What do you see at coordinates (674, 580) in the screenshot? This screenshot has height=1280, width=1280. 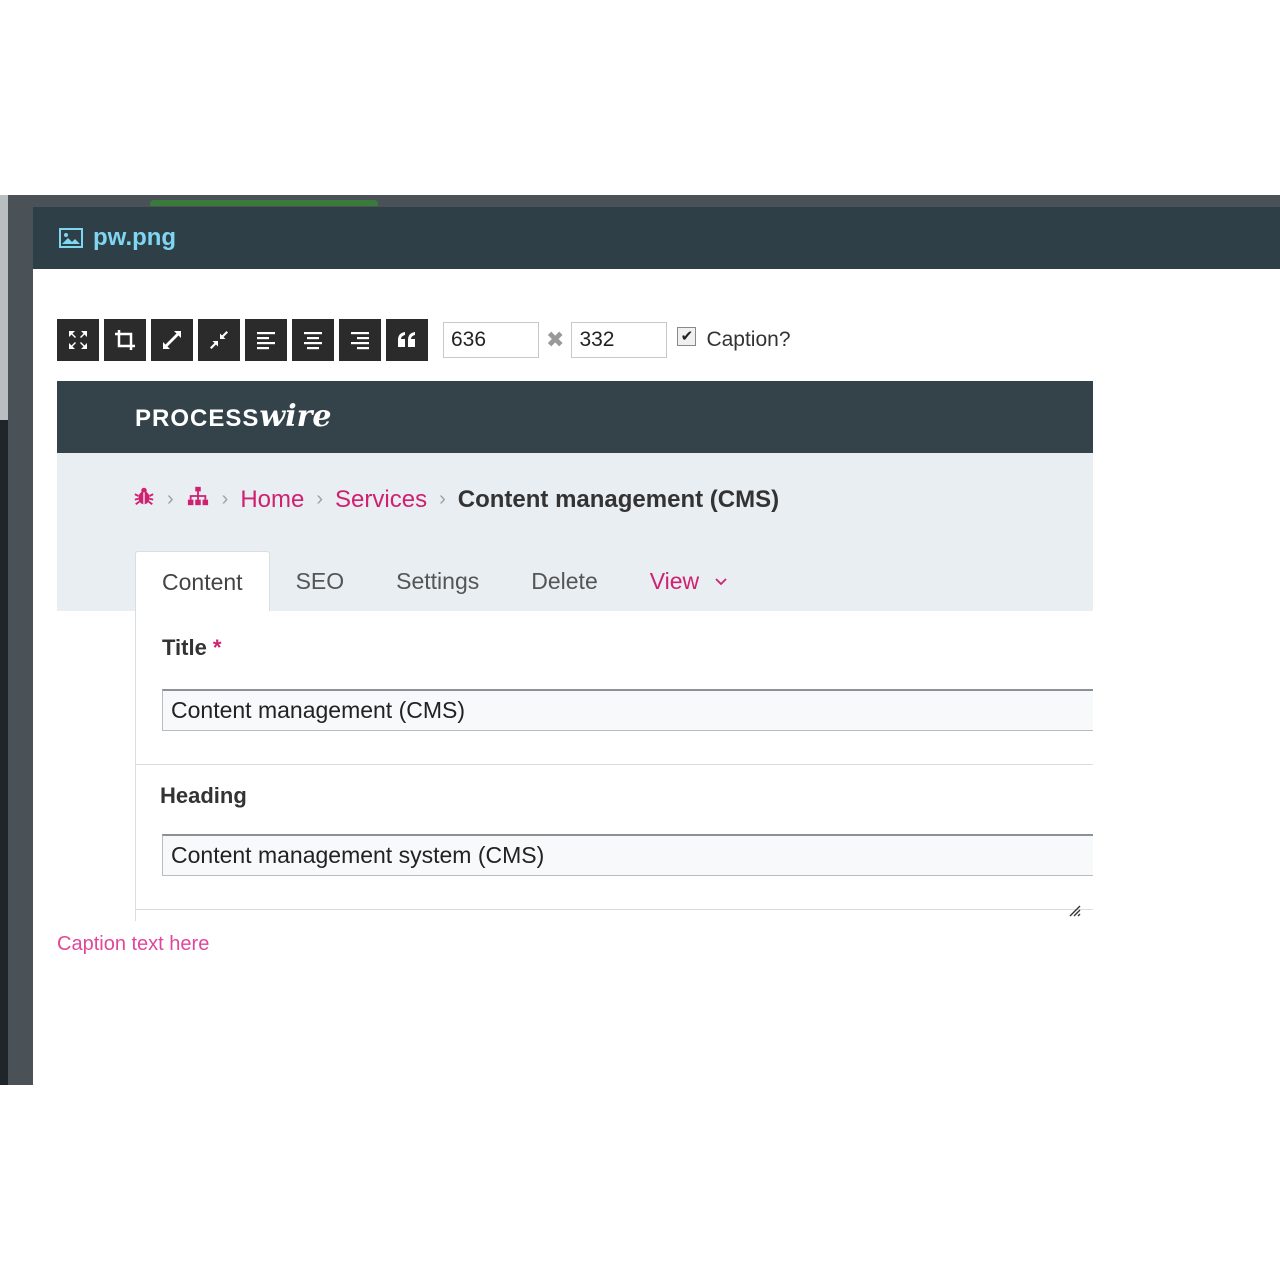 I see `tab-view-label: View` at bounding box center [674, 580].